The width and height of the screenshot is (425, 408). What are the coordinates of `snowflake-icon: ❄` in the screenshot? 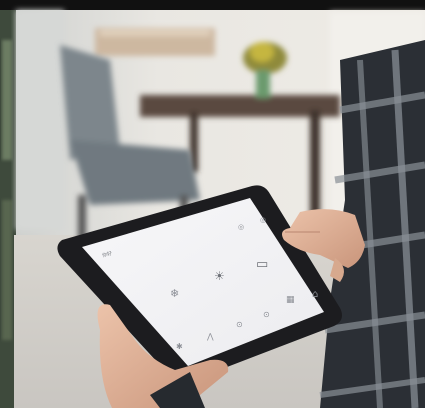 It's located at (174, 293).